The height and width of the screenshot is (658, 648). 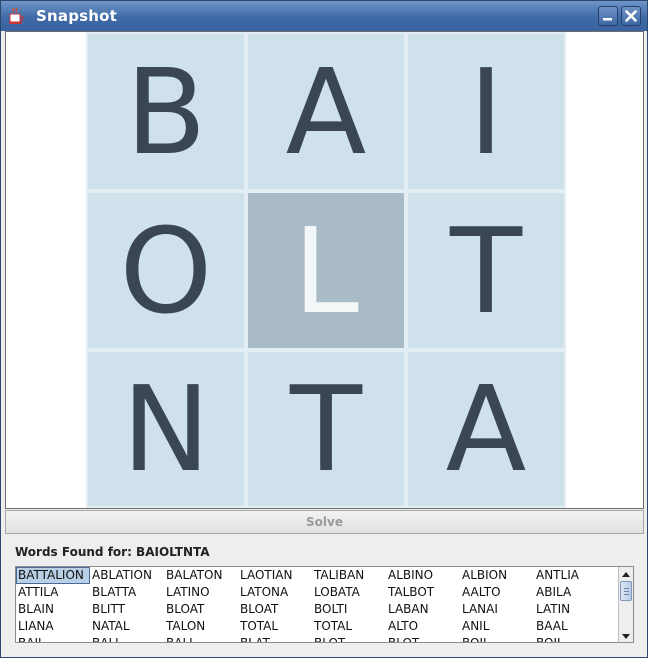 What do you see at coordinates (497, 592) in the screenshot?
I see `word-item: AALTO` at bounding box center [497, 592].